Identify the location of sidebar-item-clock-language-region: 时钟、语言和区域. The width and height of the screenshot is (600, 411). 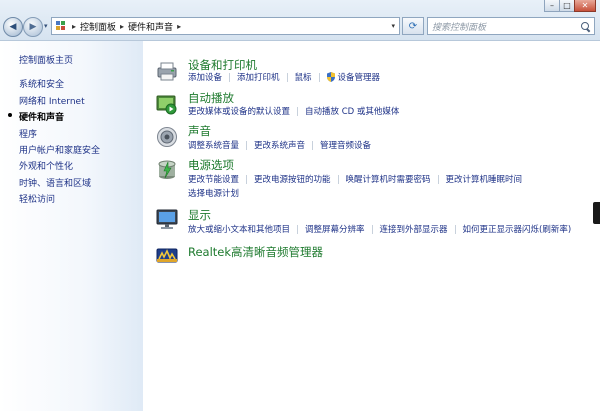
(55, 182).